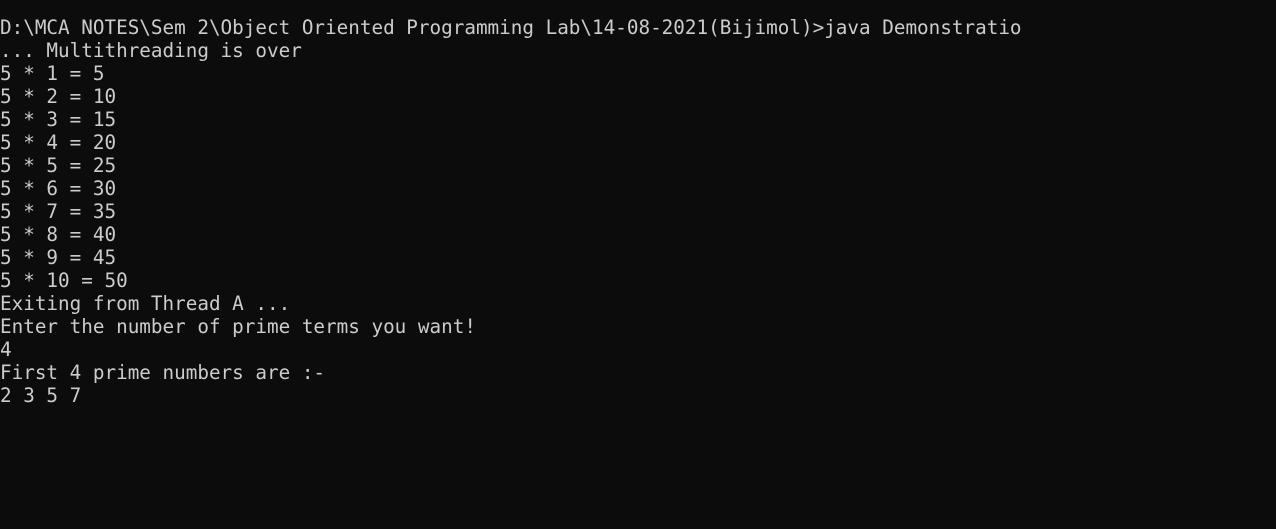 The width and height of the screenshot is (1276, 529). Describe the element at coordinates (58, 211) in the screenshot. I see `output-line: 5 * 7 = 35` at that location.